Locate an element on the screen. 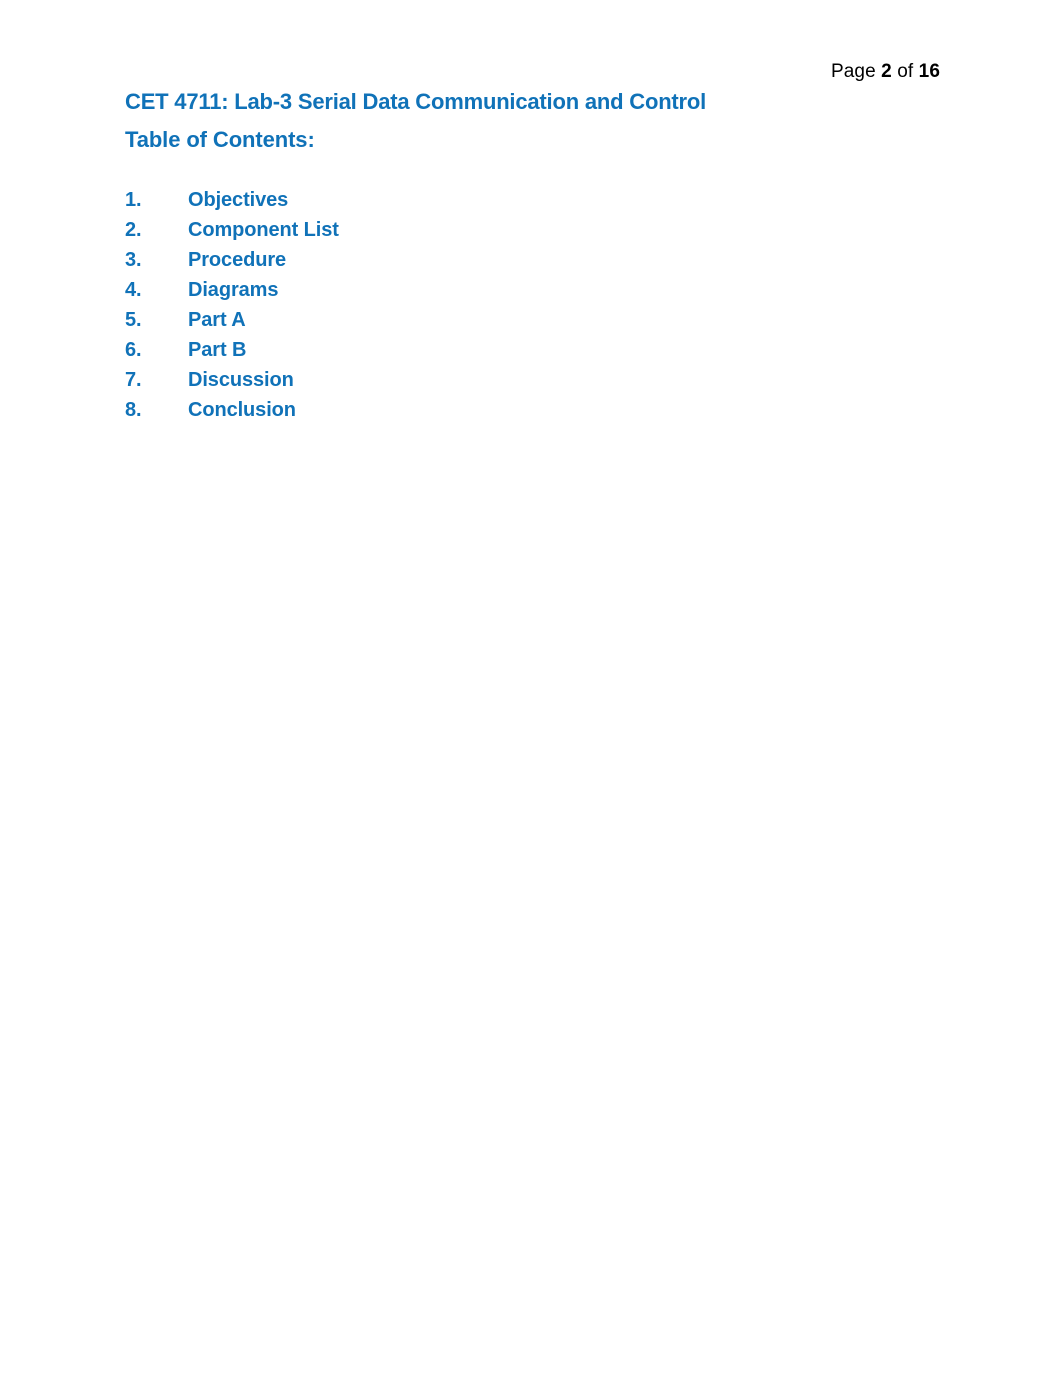 This screenshot has width=1062, height=1376. page-label: Page is located at coordinates (853, 71).